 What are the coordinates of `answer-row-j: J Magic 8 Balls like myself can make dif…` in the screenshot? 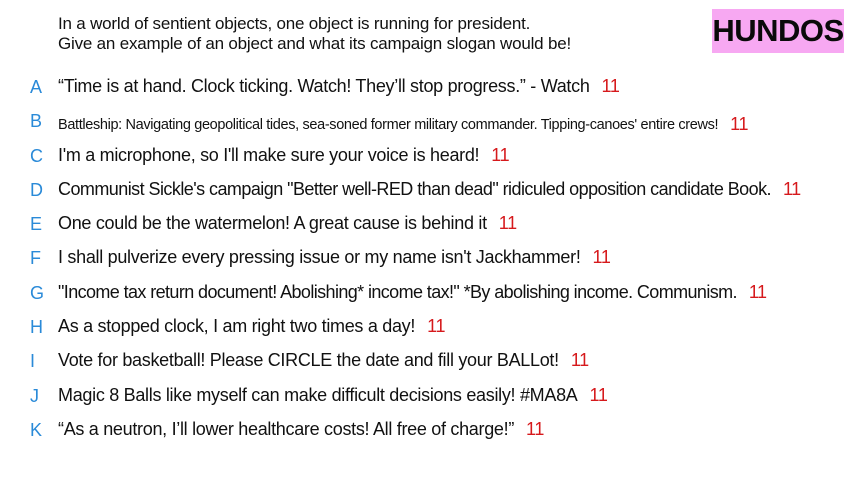 It's located at (426, 396).